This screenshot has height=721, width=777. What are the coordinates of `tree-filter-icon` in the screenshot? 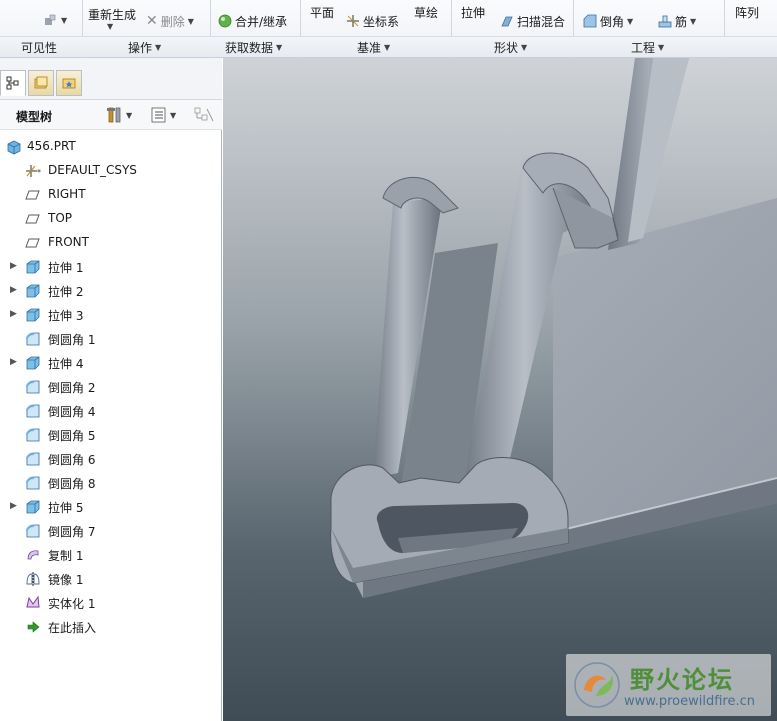 It's located at (204, 114).